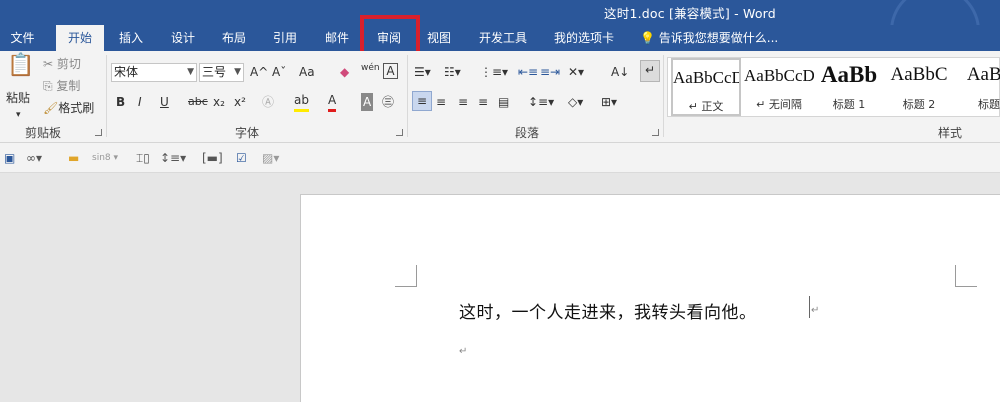 The image size is (1000, 402). Describe the element at coordinates (650, 71) in the screenshot. I see `show-marks-icon: ↵` at that location.